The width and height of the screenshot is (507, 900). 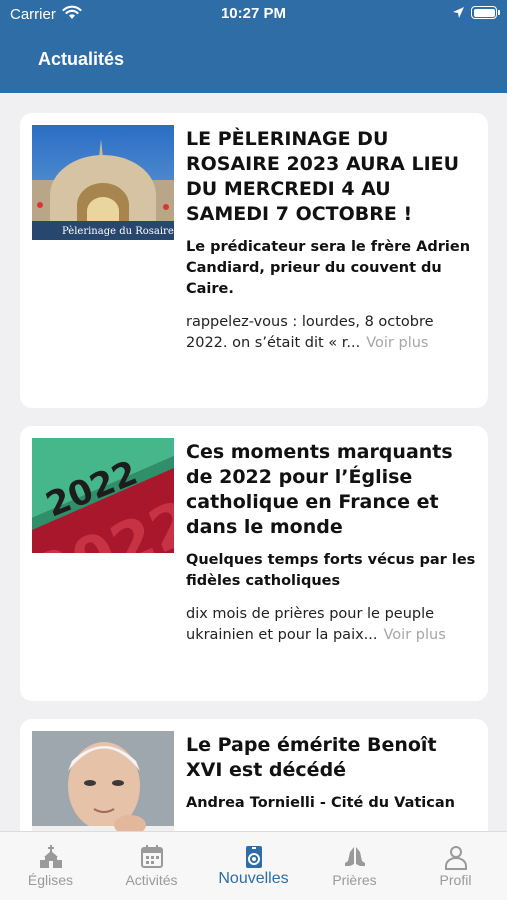 I want to click on news-icon, so click(x=254, y=857).